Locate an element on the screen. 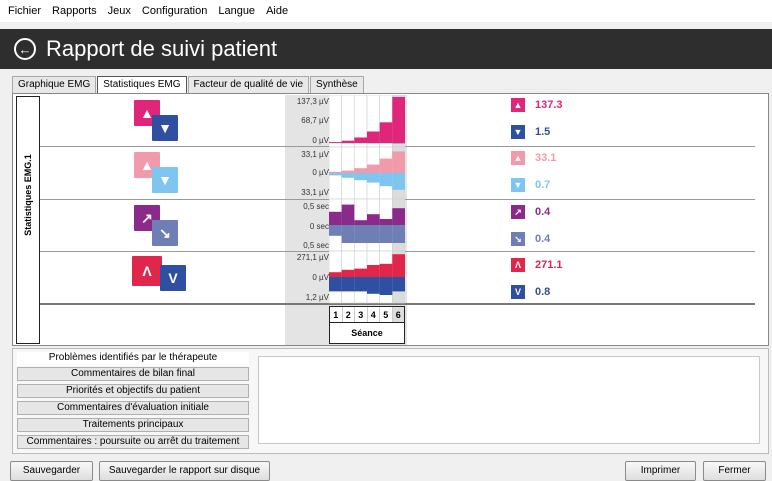 This screenshot has height=481, width=772. session-2: 2 is located at coordinates (349, 314).